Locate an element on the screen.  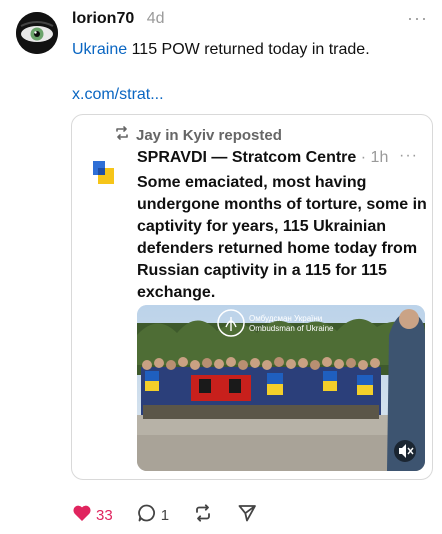
post-time: 4d is located at coordinates (156, 18).